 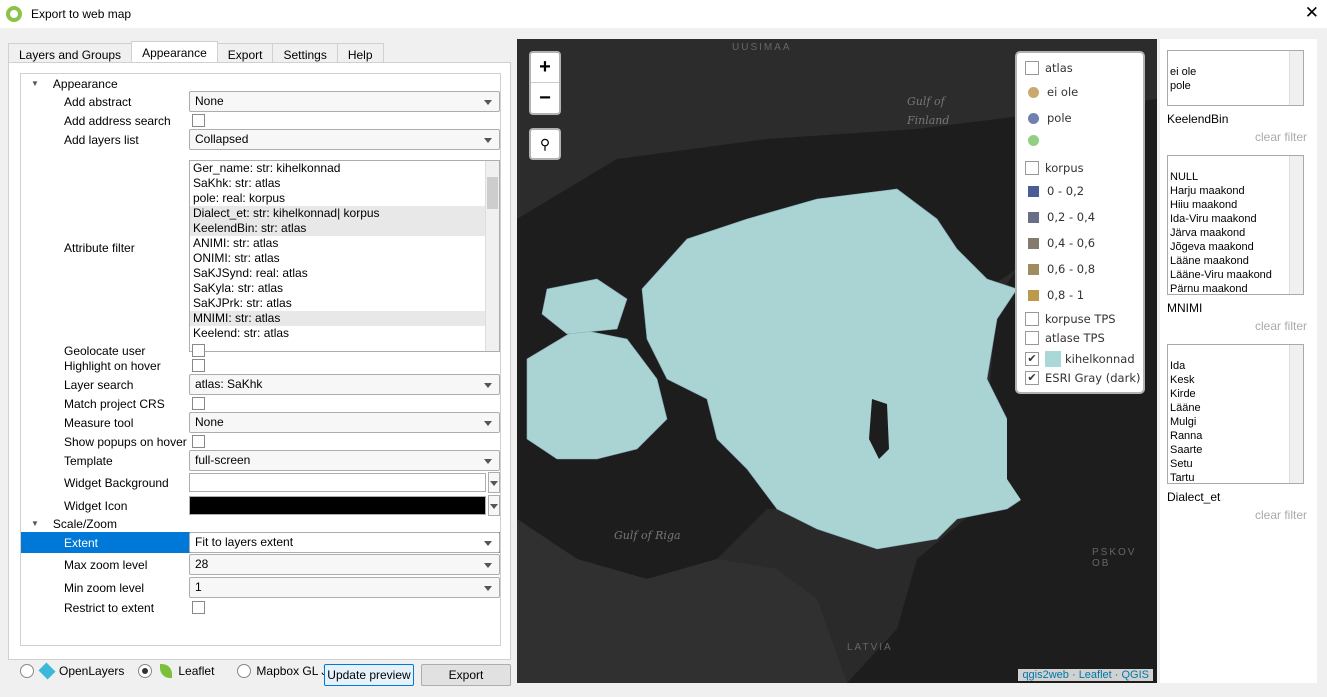 I want to click on openlayers-radio, so click(x=27, y=671).